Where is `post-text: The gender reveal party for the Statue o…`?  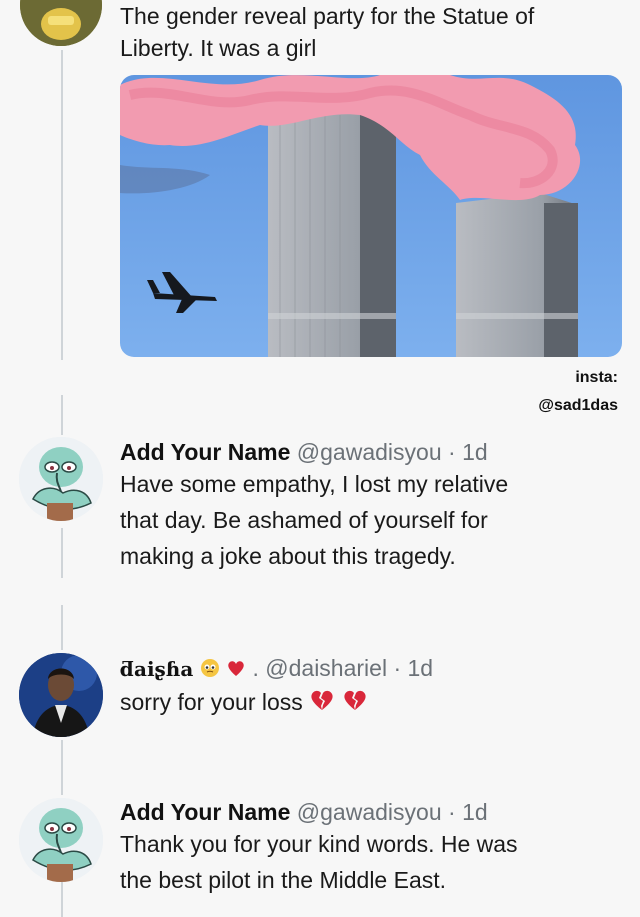
post-text: The gender reveal party for the Statue o… is located at coordinates (327, 32).